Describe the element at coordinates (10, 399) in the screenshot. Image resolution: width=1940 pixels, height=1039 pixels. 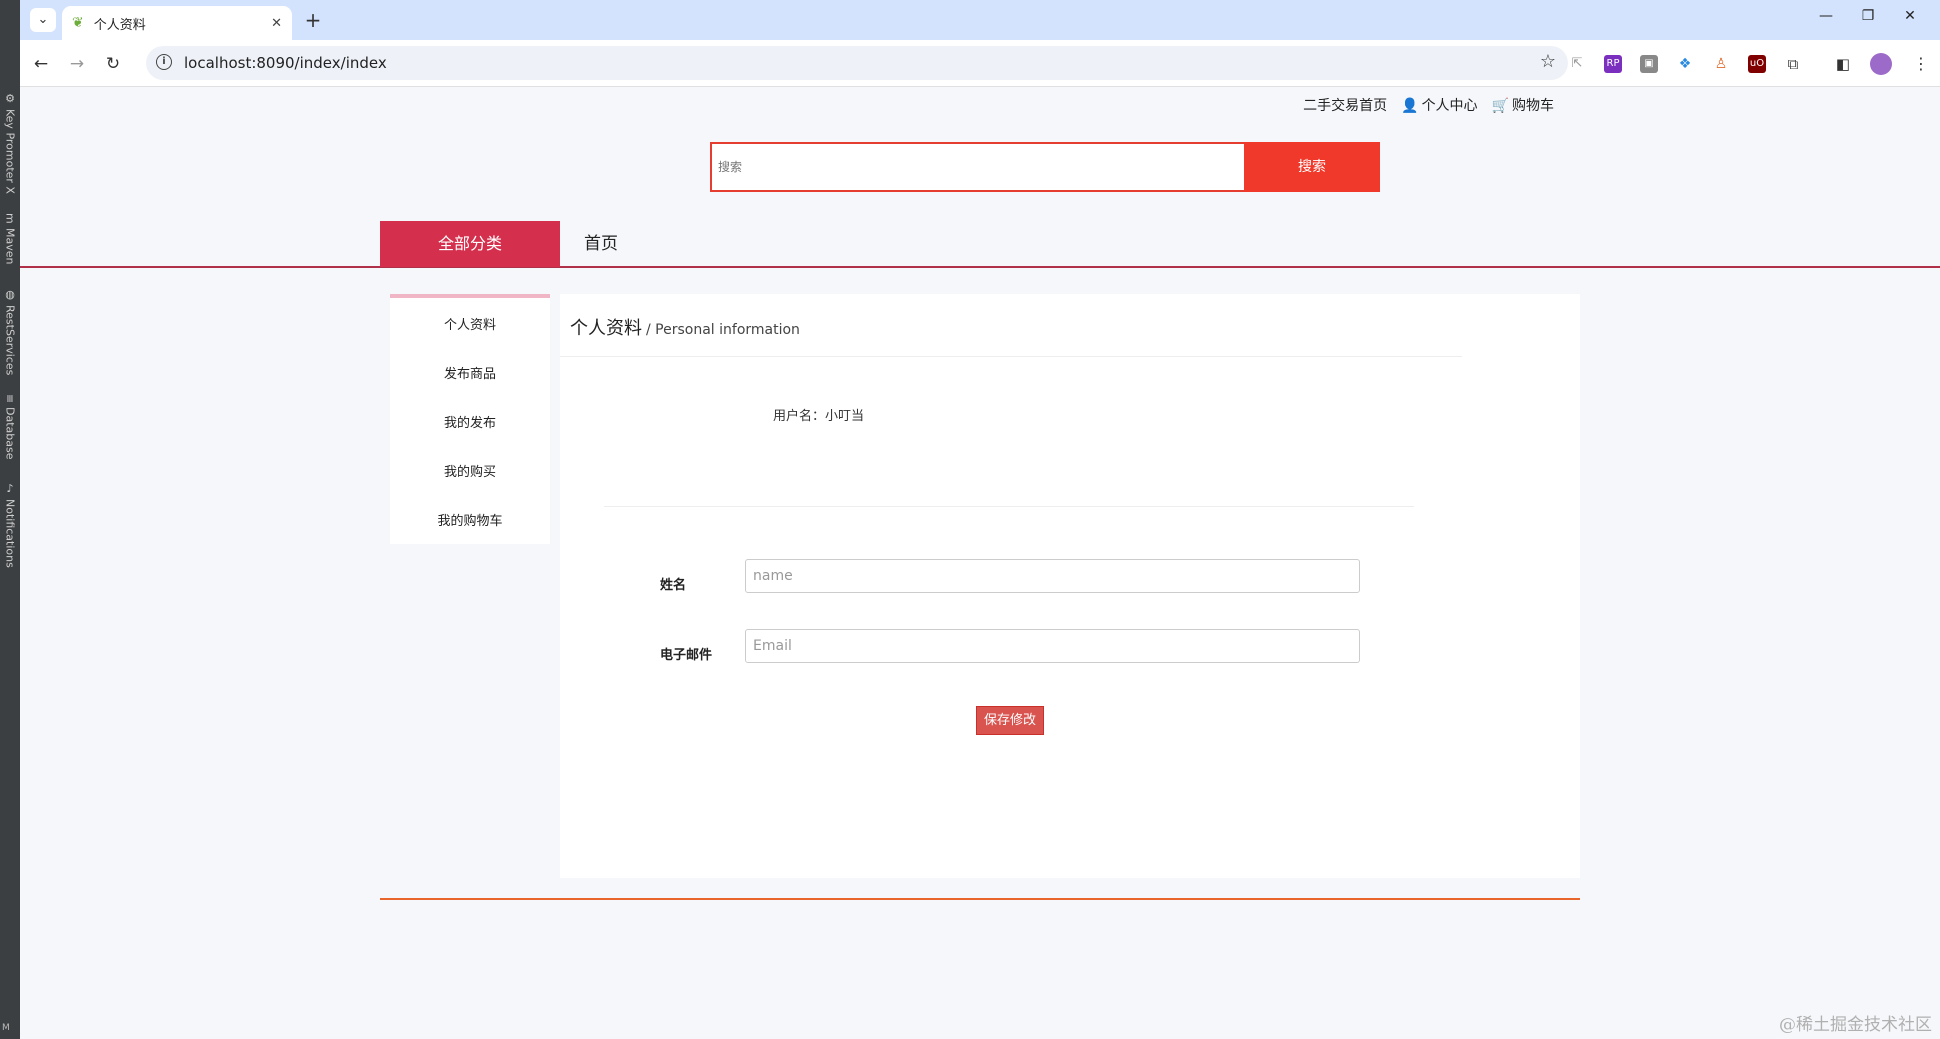
I see `database-icon: ≡` at that location.